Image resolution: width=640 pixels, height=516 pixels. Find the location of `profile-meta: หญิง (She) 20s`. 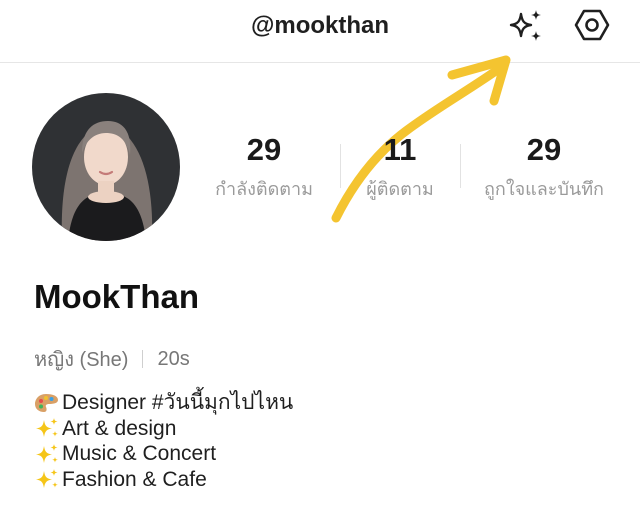

profile-meta: หญิง (She) 20s is located at coordinates (112, 359).